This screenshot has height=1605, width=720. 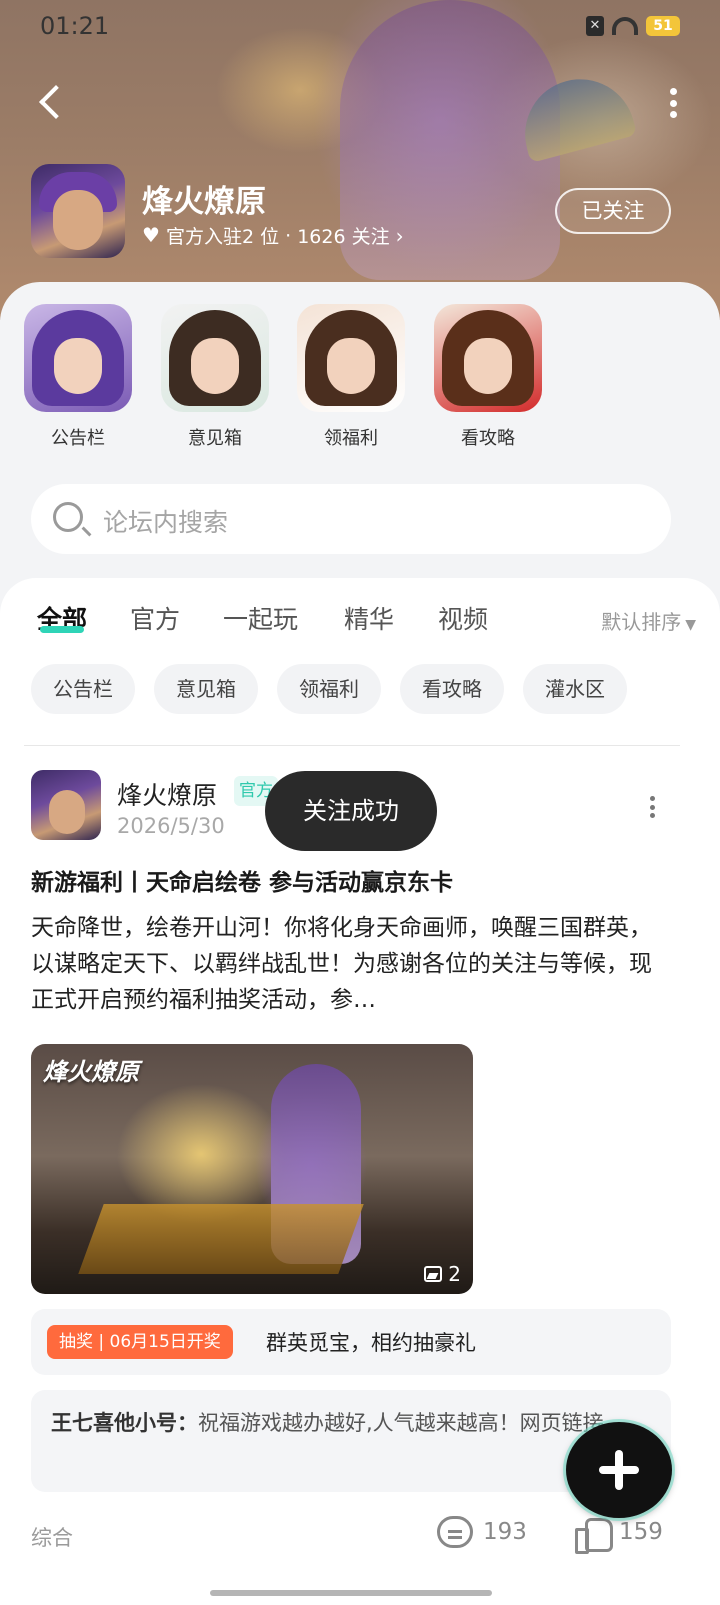 I want to click on tab-video: 视频, so click(x=463, y=618).